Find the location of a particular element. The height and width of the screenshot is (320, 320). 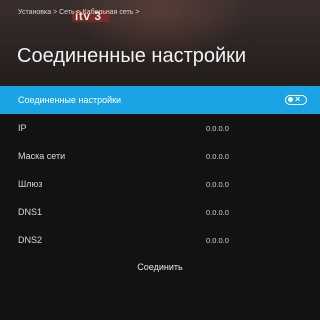

ip-label: IP is located at coordinates (22, 128).